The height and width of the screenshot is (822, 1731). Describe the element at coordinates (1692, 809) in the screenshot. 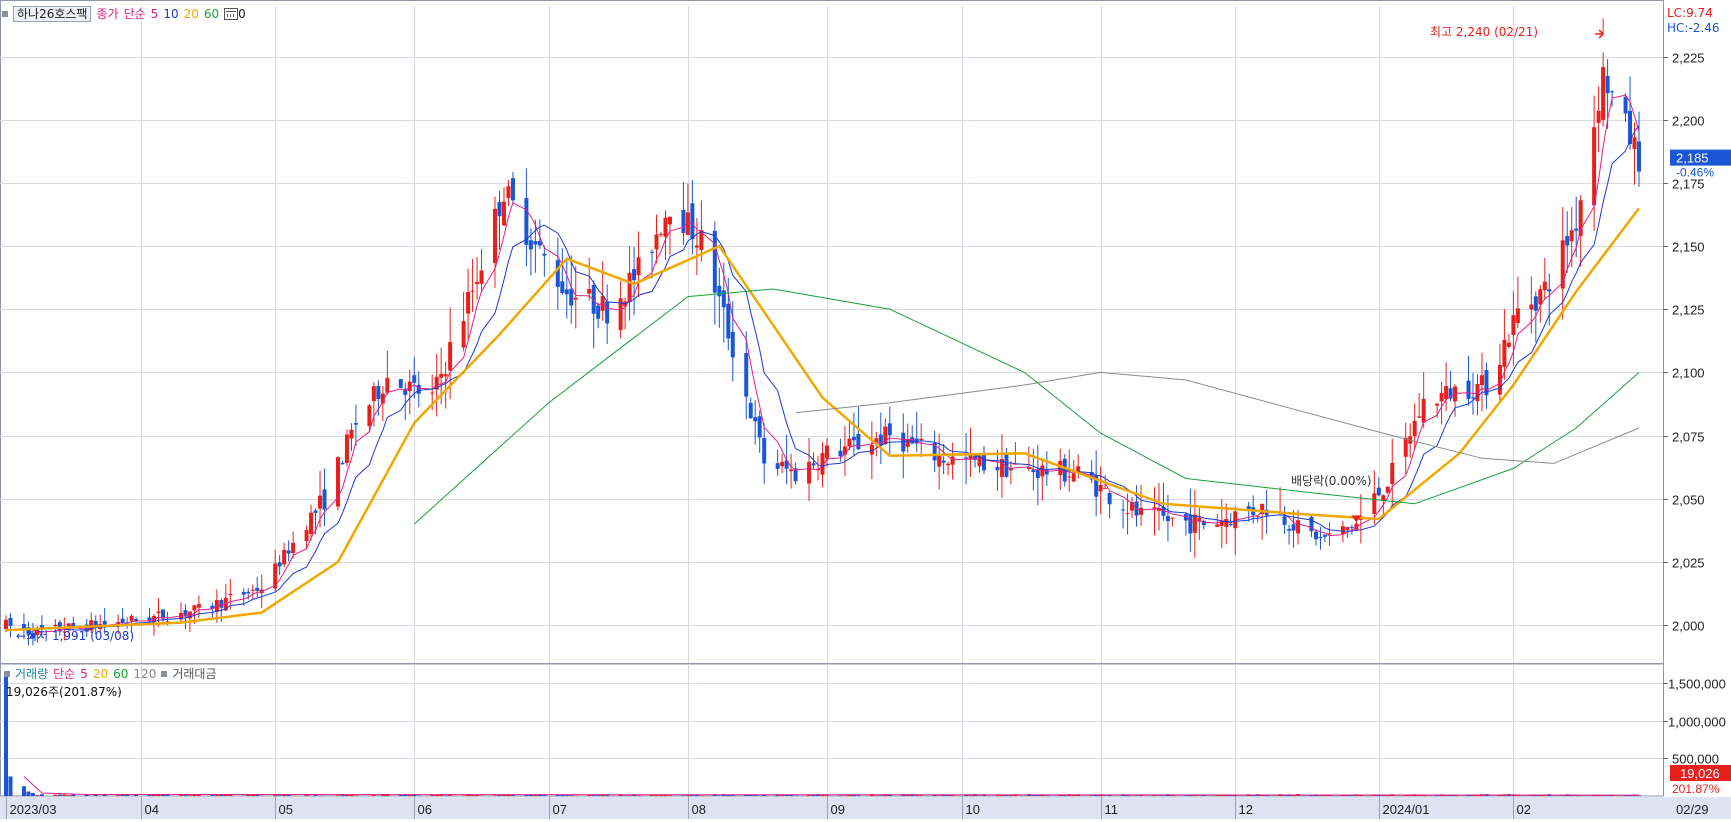

I see `x-tick-label-end: 02/29` at that location.